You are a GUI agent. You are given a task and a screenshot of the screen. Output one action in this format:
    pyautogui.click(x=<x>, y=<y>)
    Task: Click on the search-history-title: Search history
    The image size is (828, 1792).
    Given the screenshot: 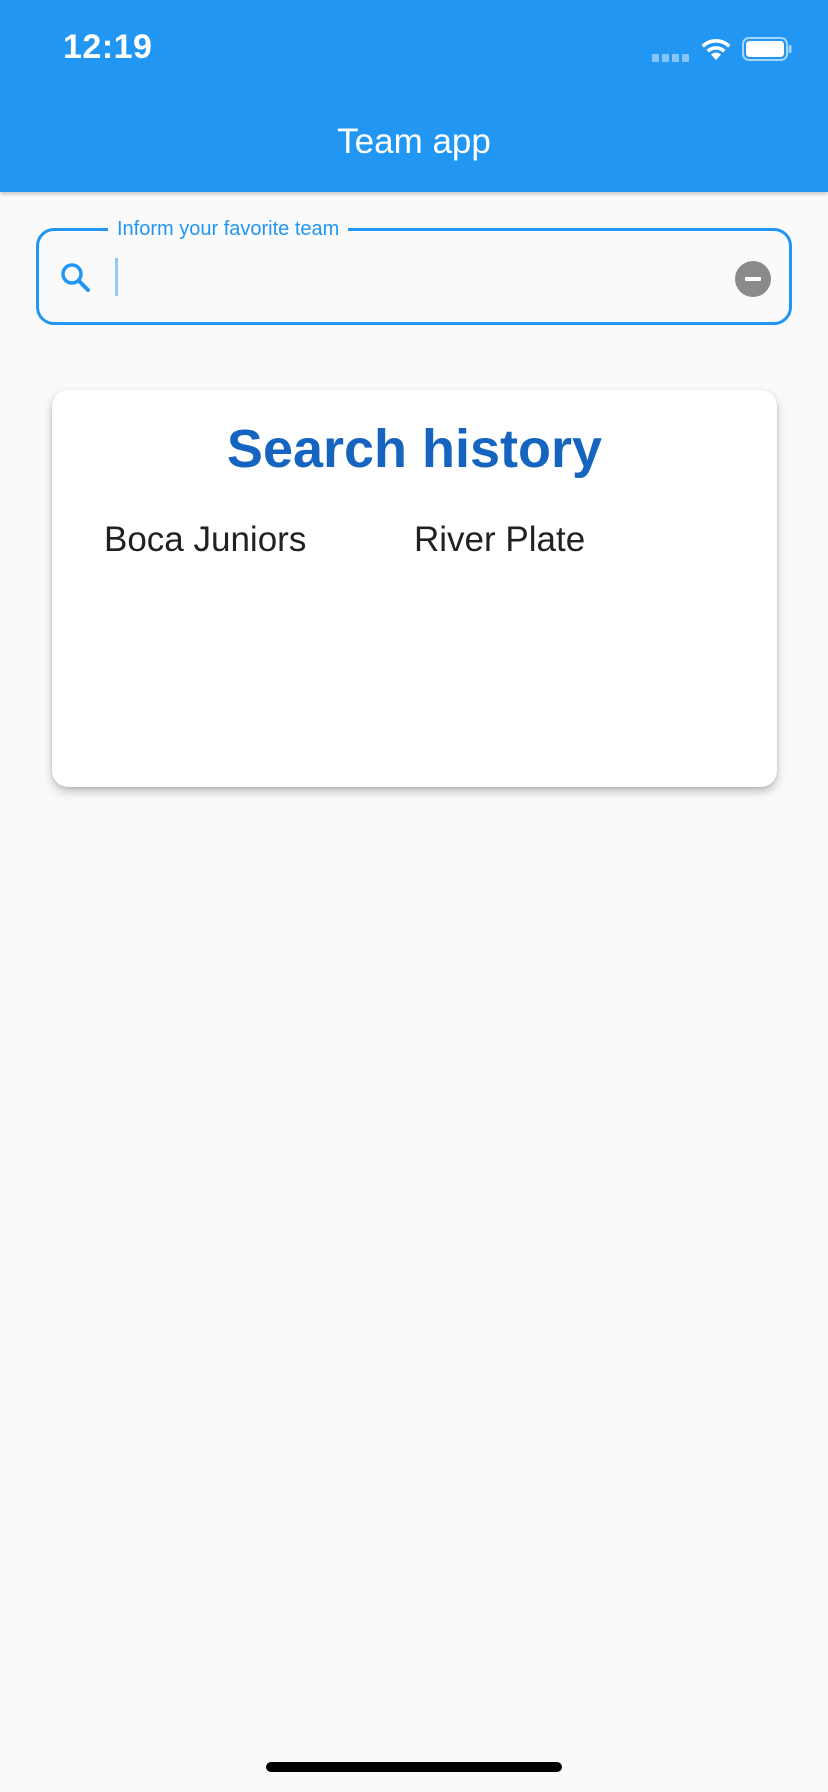 What is the action you would take?
    pyautogui.click(x=414, y=449)
    